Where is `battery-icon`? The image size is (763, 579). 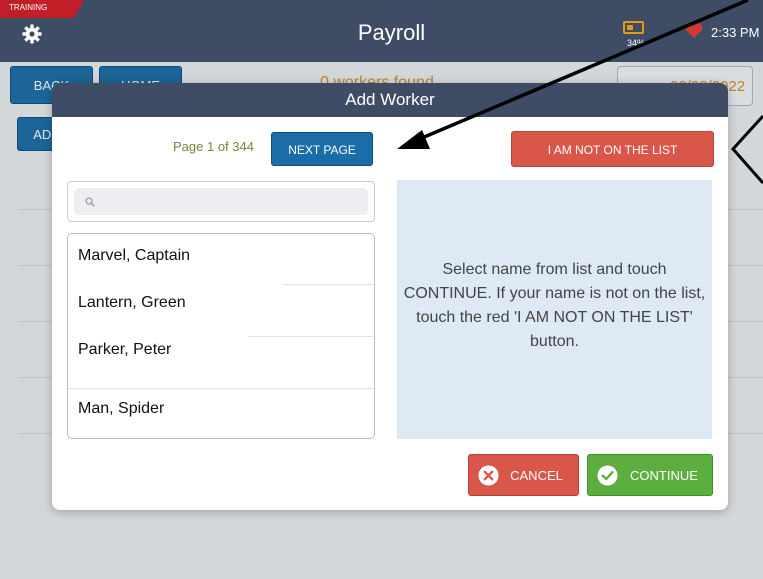
battery-icon is located at coordinates (633, 27).